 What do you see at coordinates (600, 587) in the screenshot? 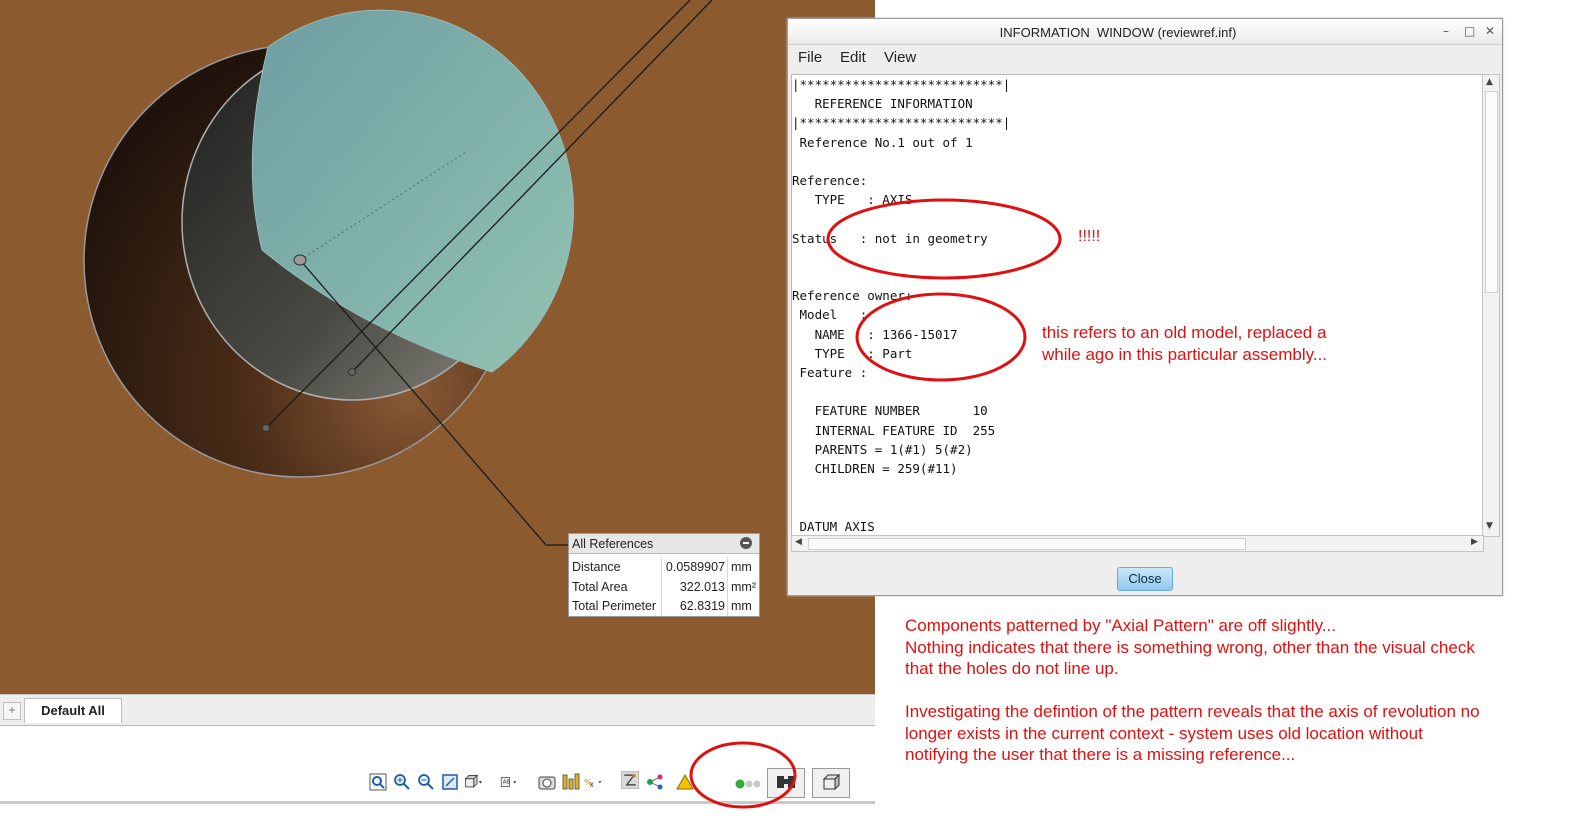
I see `total-area-label: Total Area` at bounding box center [600, 587].